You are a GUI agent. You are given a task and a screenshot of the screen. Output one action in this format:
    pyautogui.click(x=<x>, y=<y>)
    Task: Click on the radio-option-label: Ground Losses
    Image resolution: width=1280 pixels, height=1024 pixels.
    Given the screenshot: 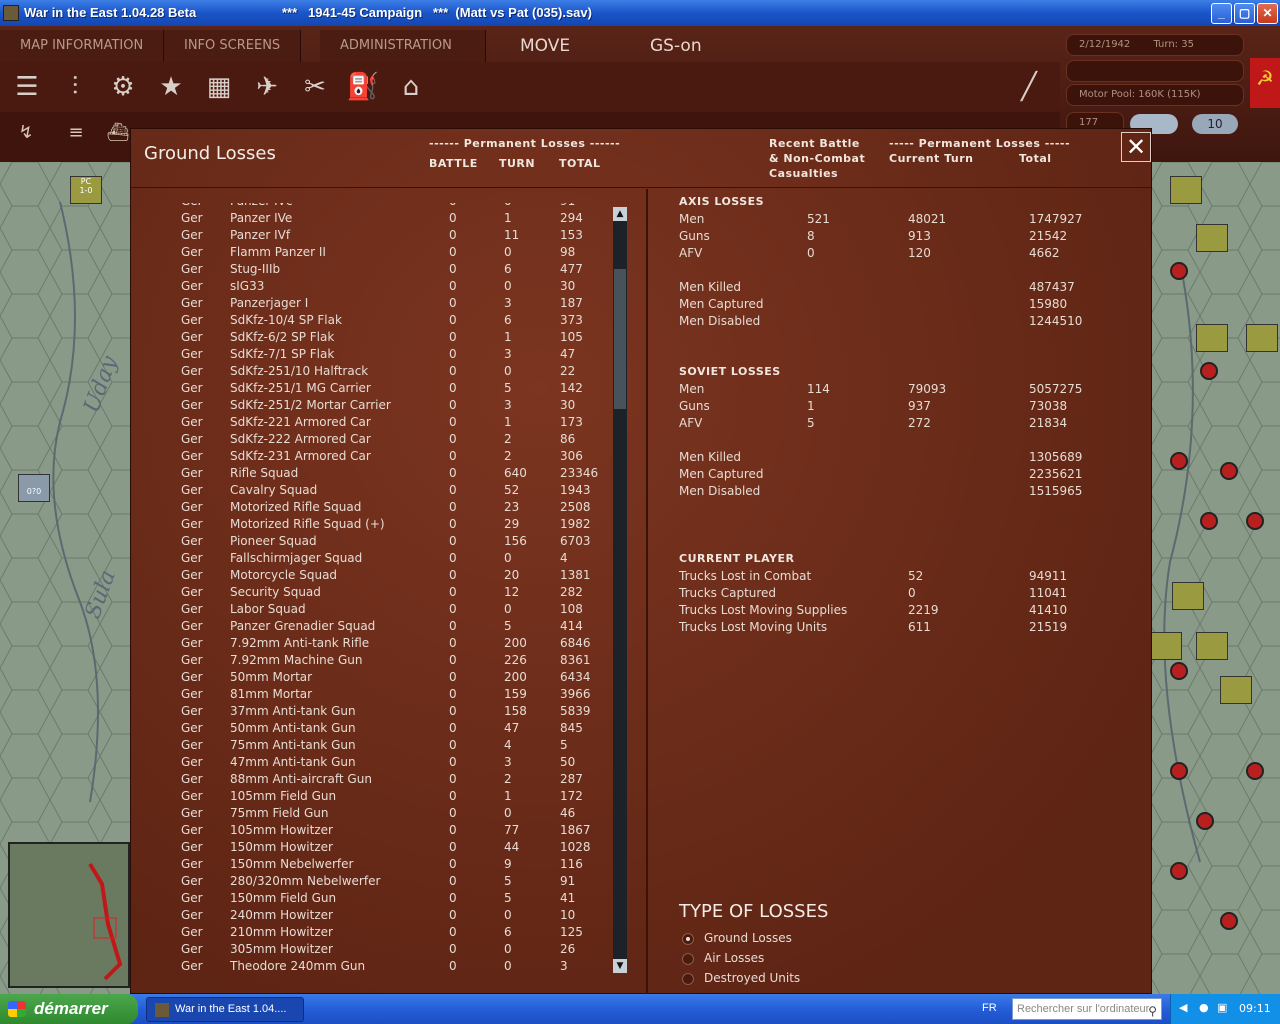 What is the action you would take?
    pyautogui.click(x=748, y=938)
    